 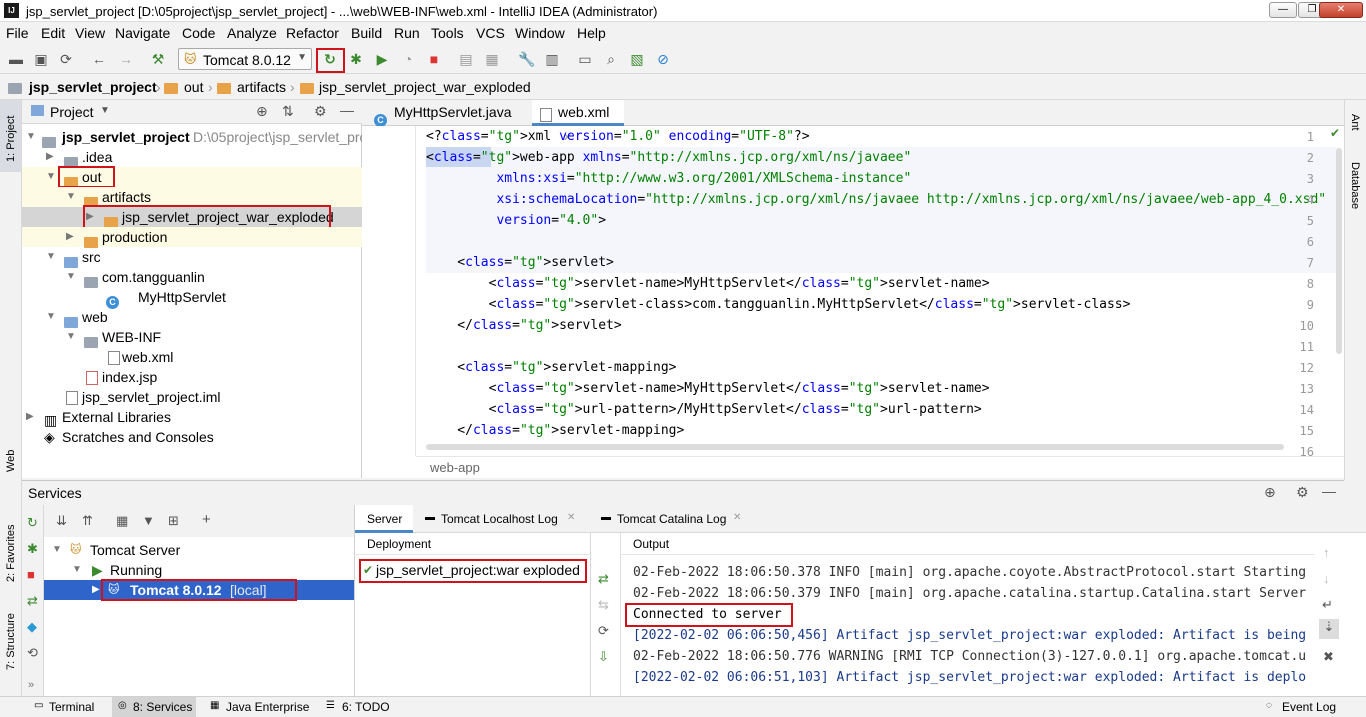 What do you see at coordinates (87, 521) in the screenshot?
I see `collapse-all-icon: ⇈` at bounding box center [87, 521].